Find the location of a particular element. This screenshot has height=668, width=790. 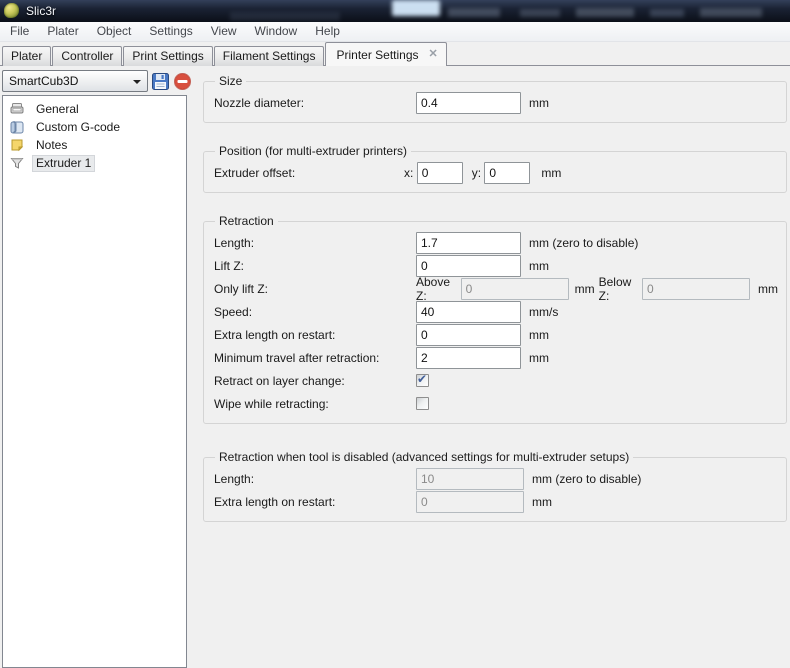

row-nozzle-diameter: Nozzle diameter: mm is located at coordinates (496, 102).